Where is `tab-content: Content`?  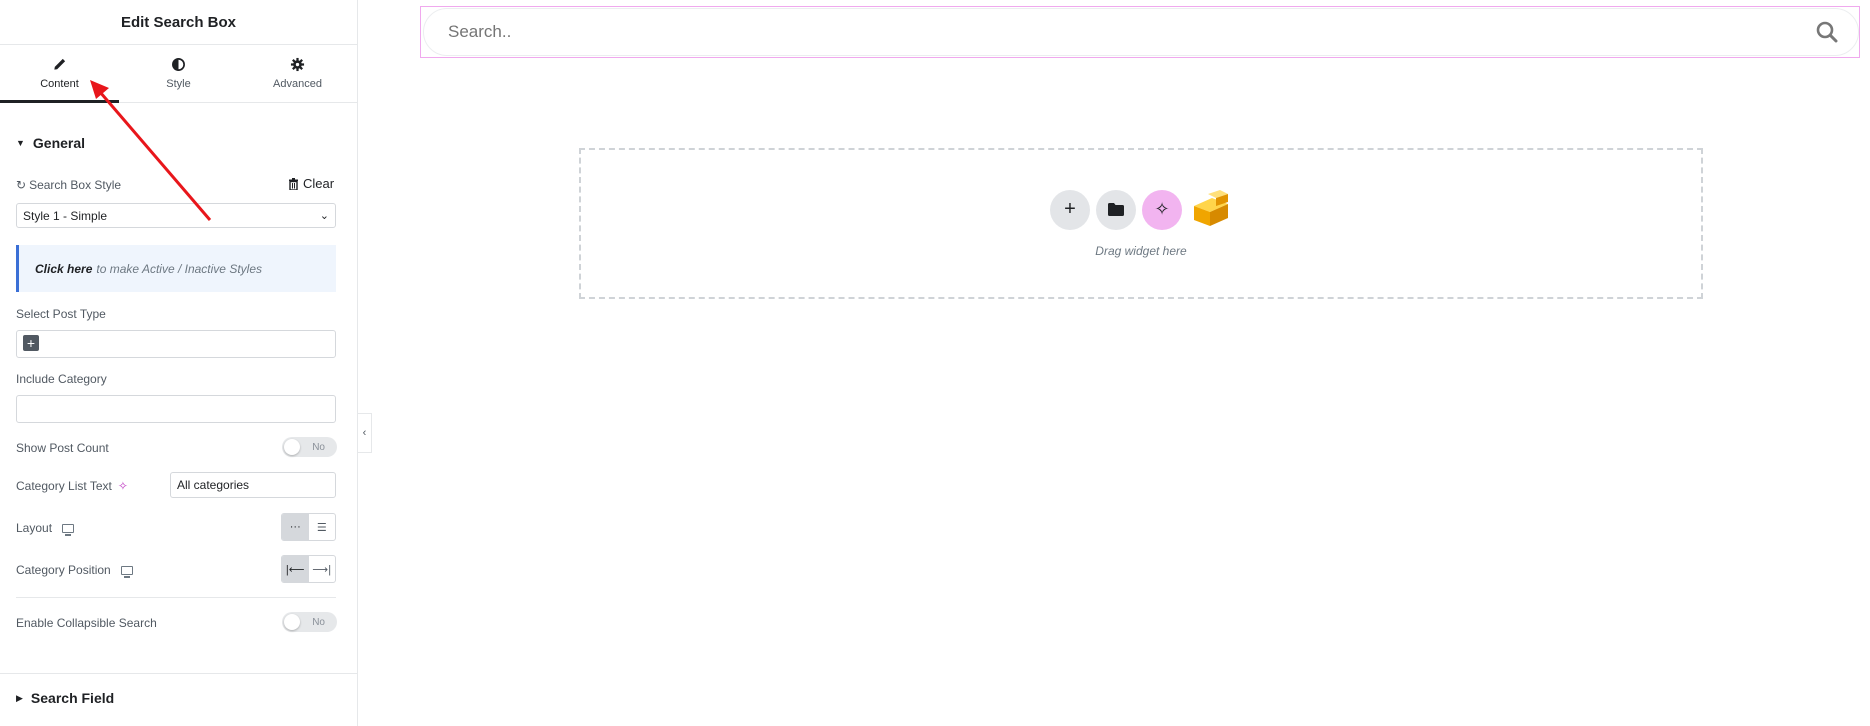 tab-content: Content is located at coordinates (59, 74).